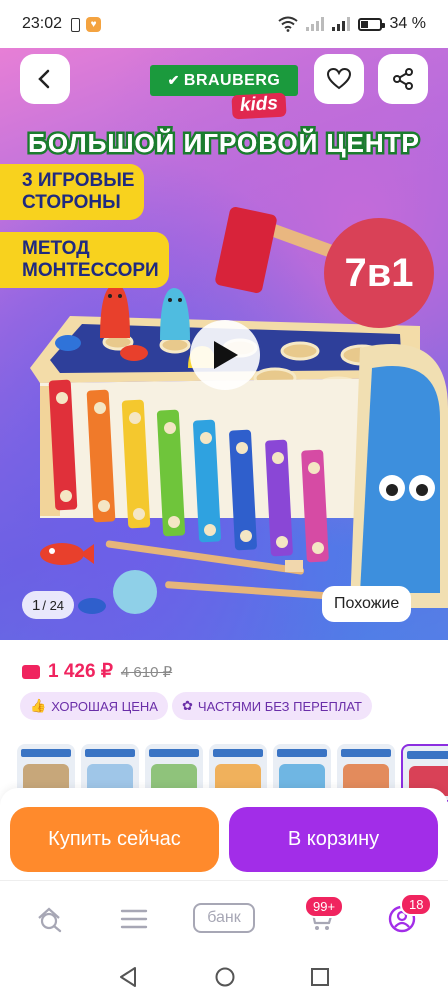 This screenshot has width=448, height=1000. I want to click on system-nav-bar, so click(224, 977).